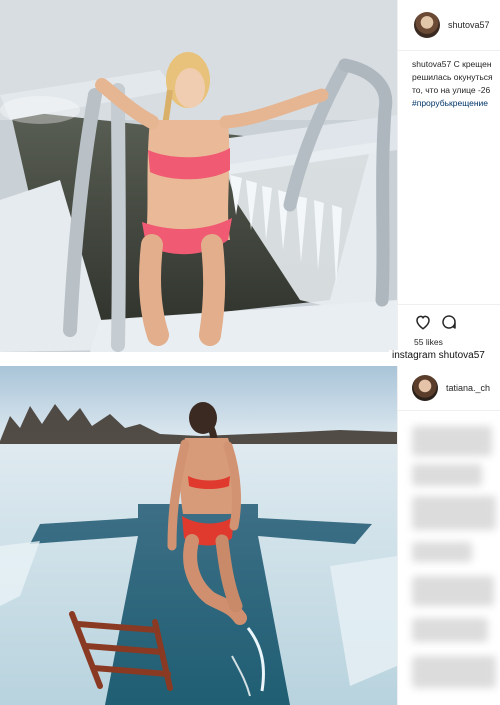  What do you see at coordinates (451, 90) in the screenshot?
I see `caption-line-3: то, что на улице -26` at bounding box center [451, 90].